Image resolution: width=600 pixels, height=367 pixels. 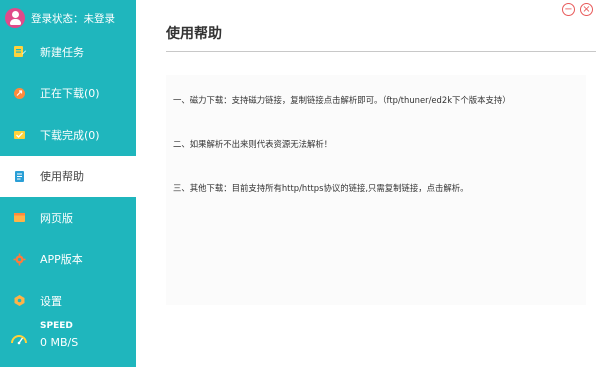 I want to click on sidebar-item-app-version: APP版本, so click(x=68, y=260).